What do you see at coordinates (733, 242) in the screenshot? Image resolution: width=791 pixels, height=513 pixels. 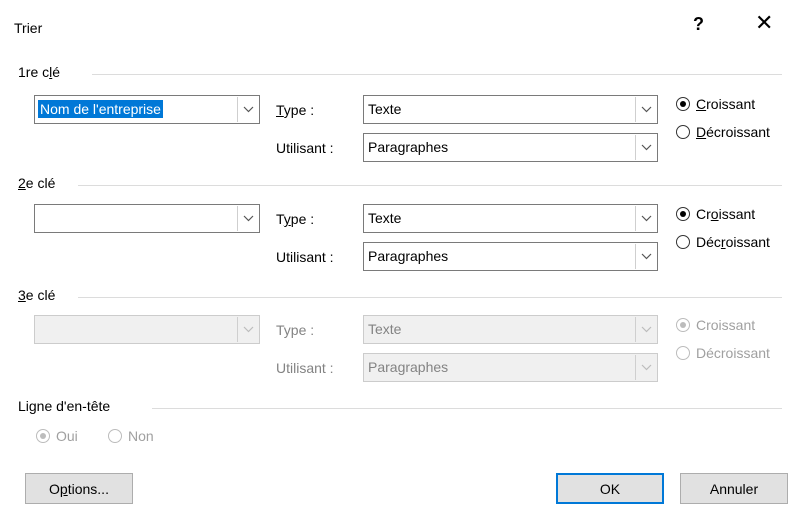 I see `key2-descending-label: Décroissant` at bounding box center [733, 242].